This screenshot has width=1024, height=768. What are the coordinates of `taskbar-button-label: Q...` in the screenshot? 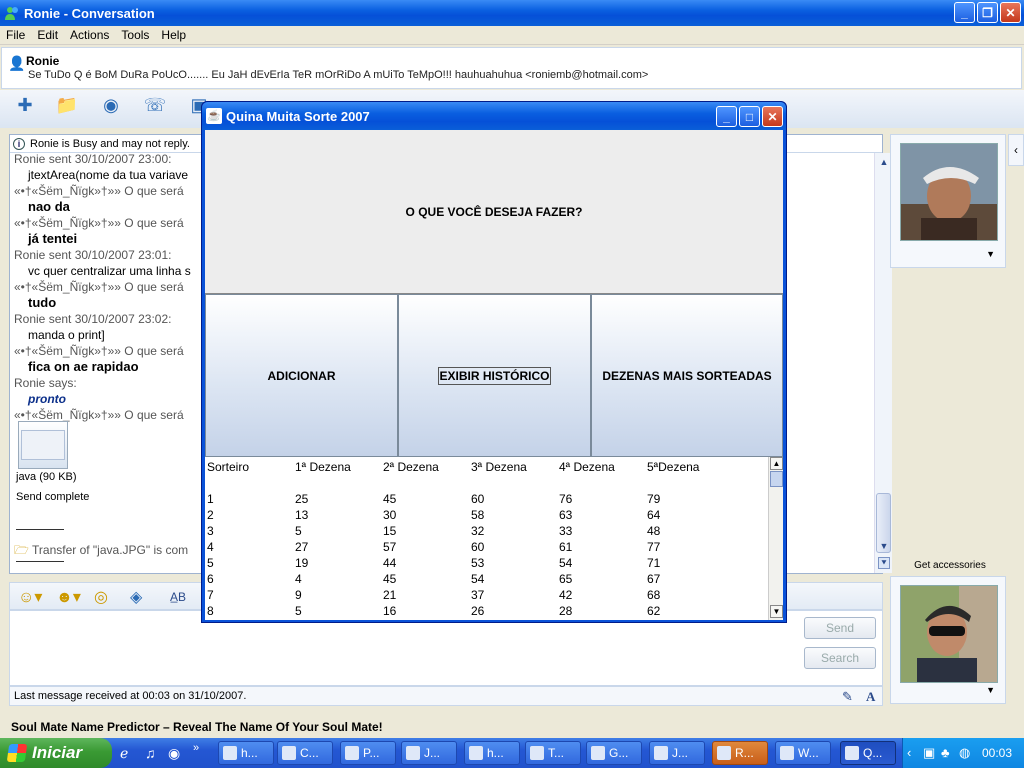 It's located at (873, 753).